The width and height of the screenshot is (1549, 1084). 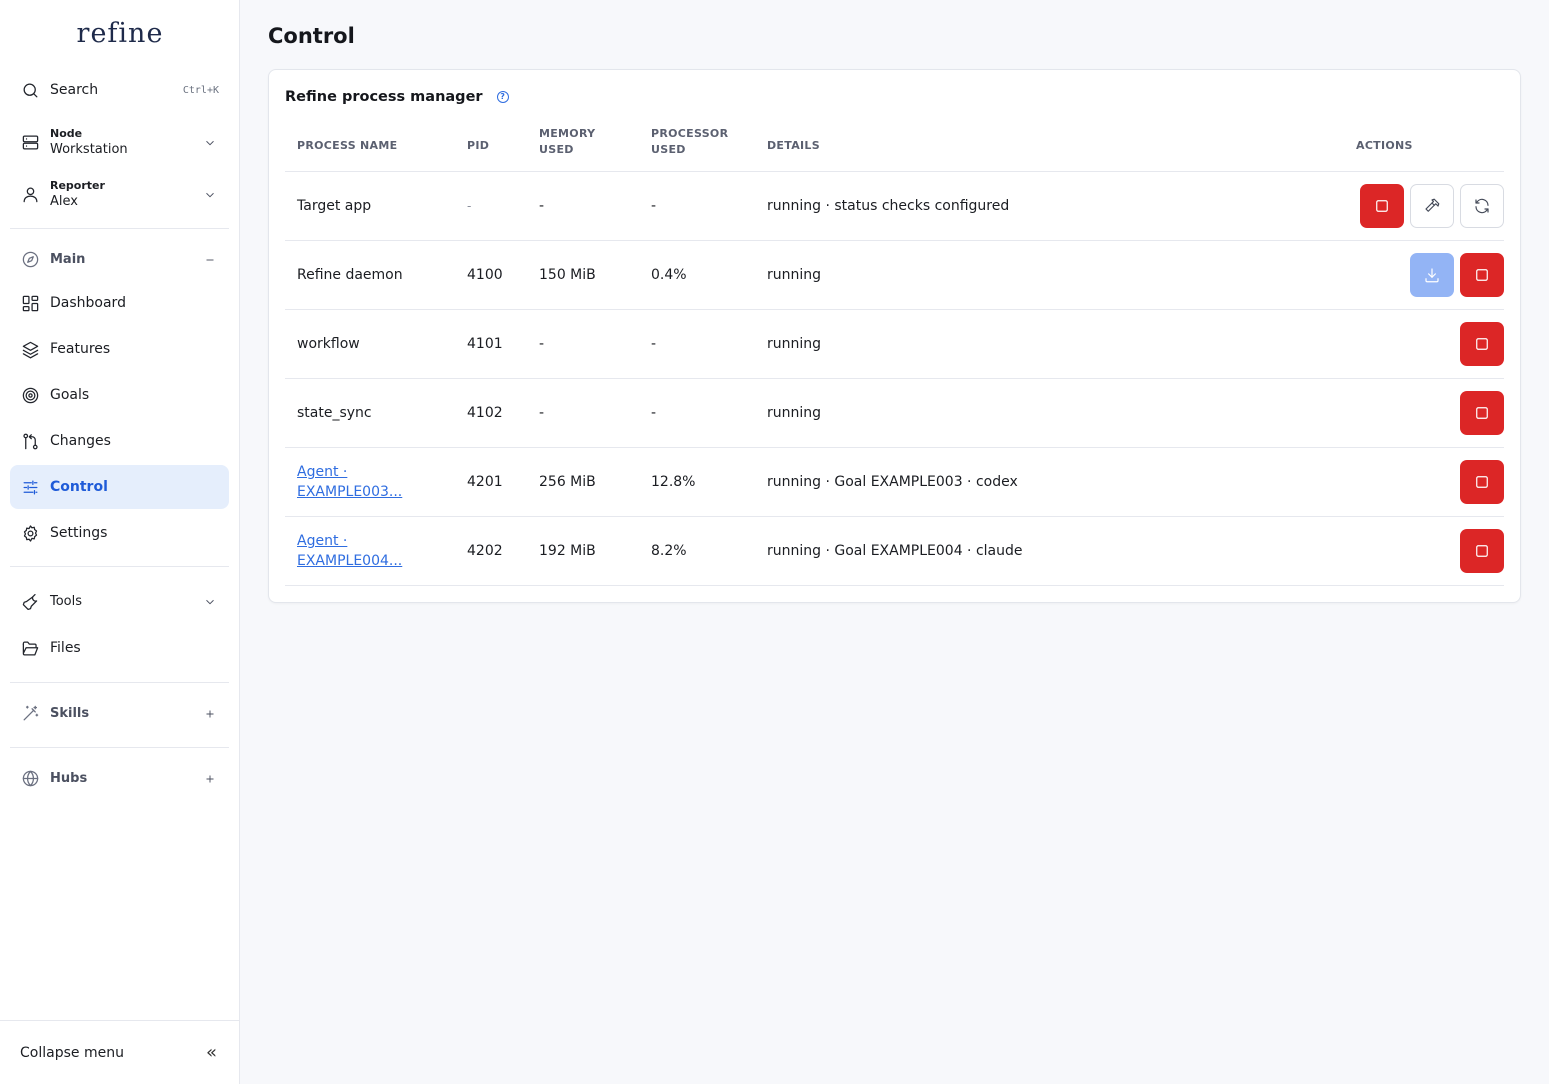 What do you see at coordinates (567, 551) in the screenshot?
I see `process-memory: 192 MiB` at bounding box center [567, 551].